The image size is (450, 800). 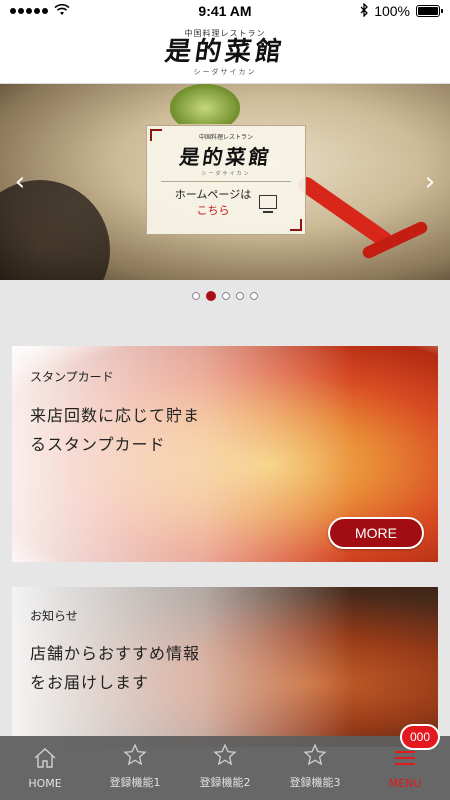 I want to click on nav-menu-label: MENU, so click(x=405, y=783).